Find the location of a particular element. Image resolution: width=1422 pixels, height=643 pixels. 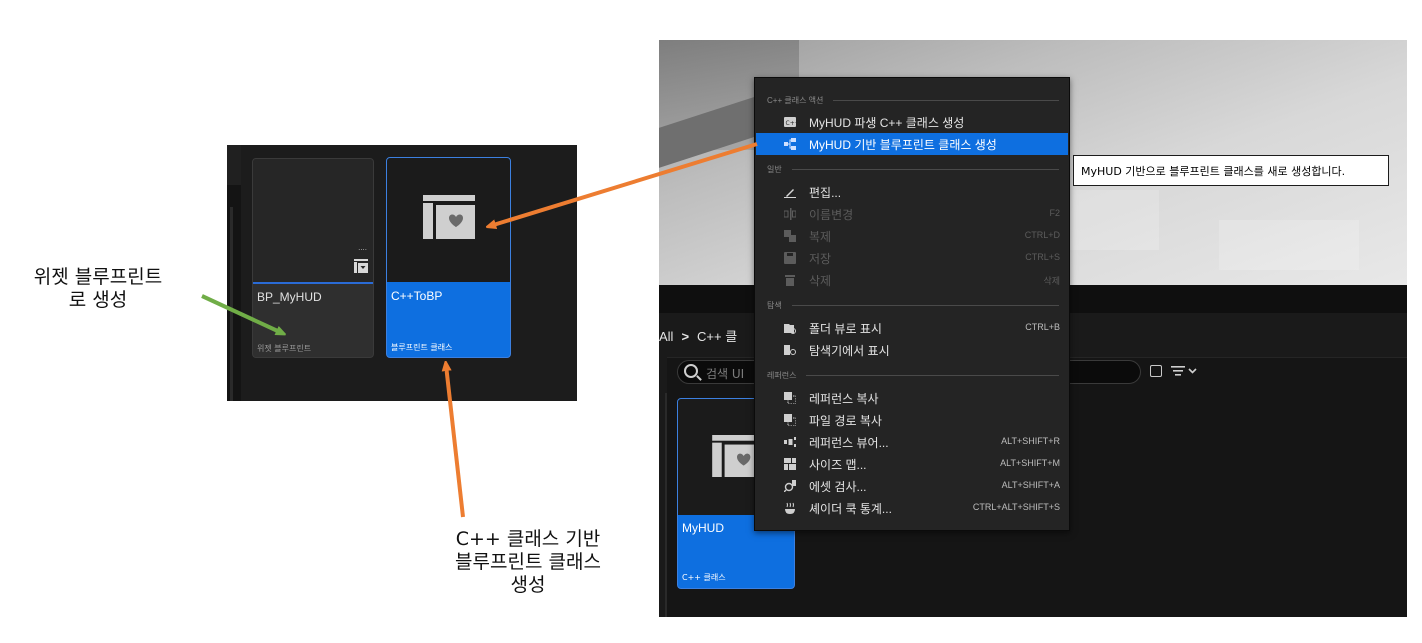

menu-item-copy-reference: 레퍼런스 복사 is located at coordinates (912, 398).